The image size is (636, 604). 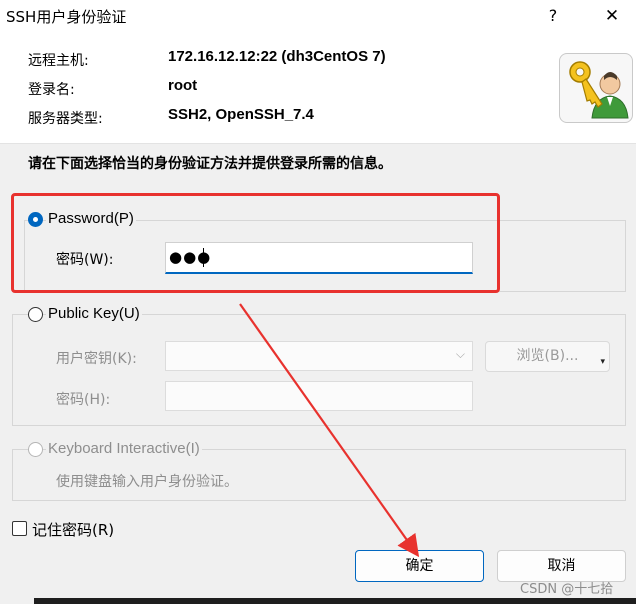 What do you see at coordinates (329, 430) in the screenshot?
I see `annotation-arrow` at bounding box center [329, 430].